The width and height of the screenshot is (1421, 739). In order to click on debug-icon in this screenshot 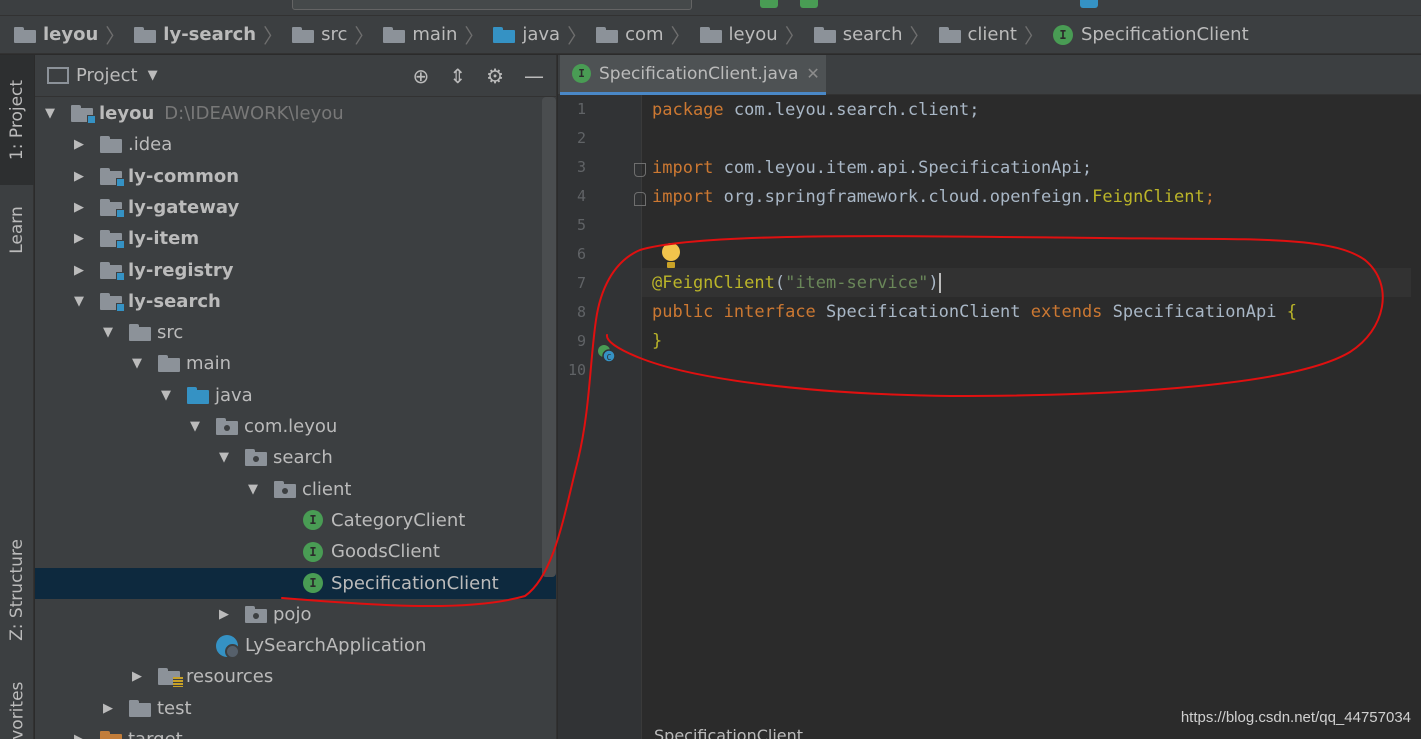, I will do `click(809, 4)`.